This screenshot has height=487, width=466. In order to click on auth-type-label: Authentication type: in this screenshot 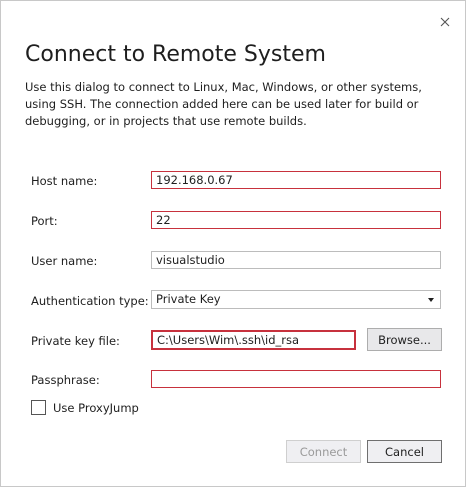, I will do `click(90, 301)`.